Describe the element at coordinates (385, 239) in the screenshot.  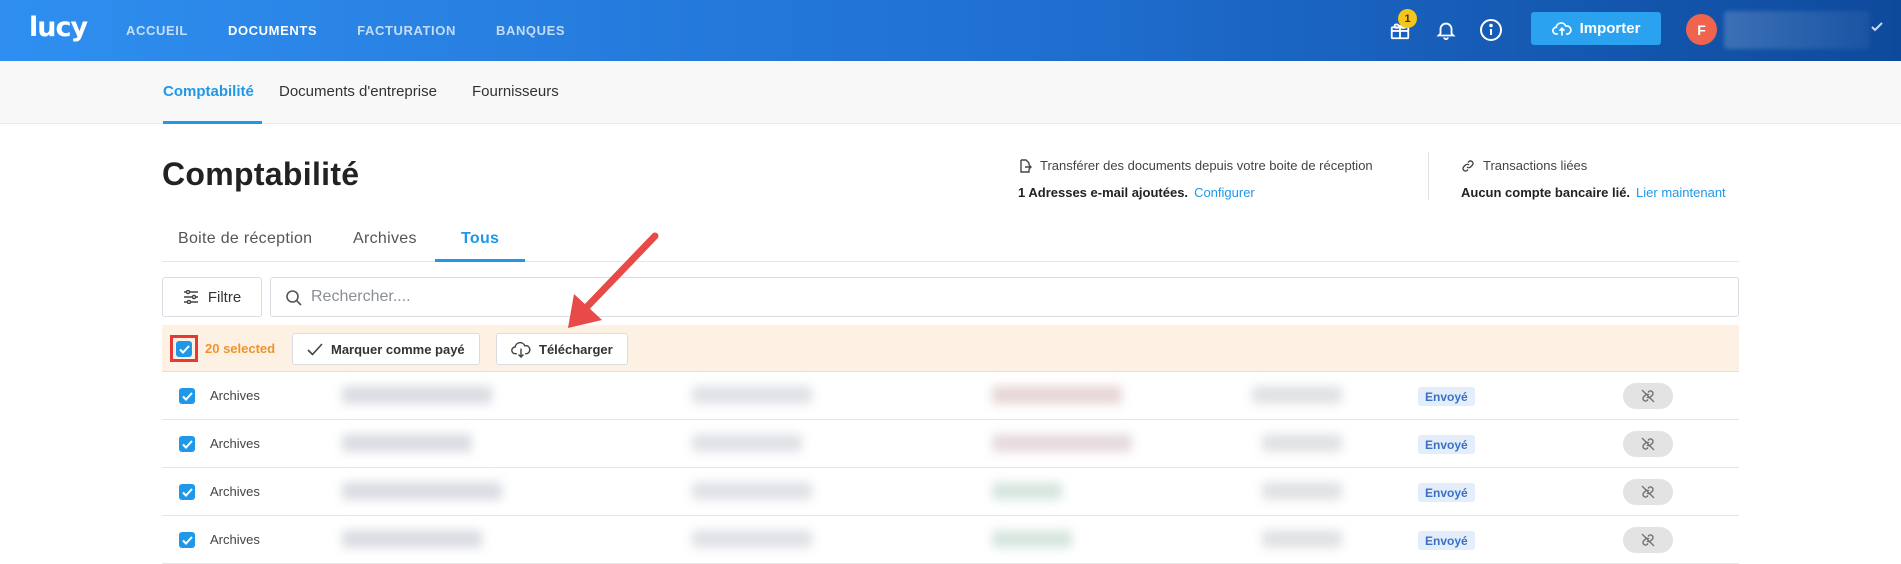
I see `tab-archives: Archives` at that location.